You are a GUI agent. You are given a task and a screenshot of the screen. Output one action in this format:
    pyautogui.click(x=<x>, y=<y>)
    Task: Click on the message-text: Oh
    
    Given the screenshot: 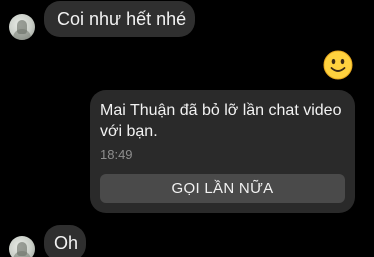 What is the action you would take?
    pyautogui.click(x=66, y=243)
    